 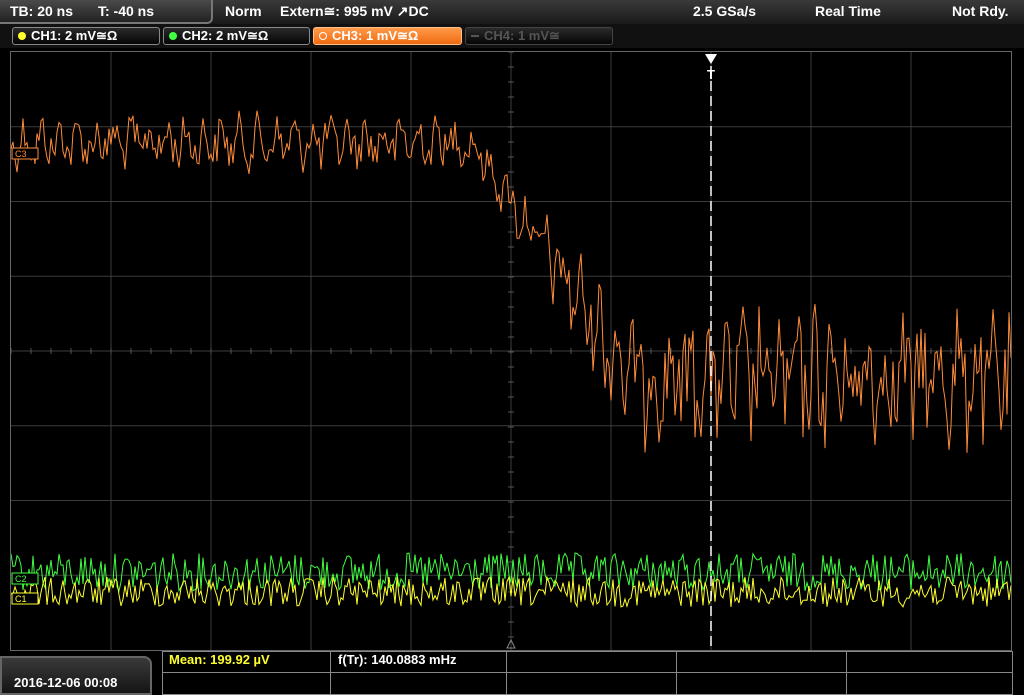 What do you see at coordinates (21, 579) in the screenshot?
I see `channel-2-marker-label: C2` at bounding box center [21, 579].